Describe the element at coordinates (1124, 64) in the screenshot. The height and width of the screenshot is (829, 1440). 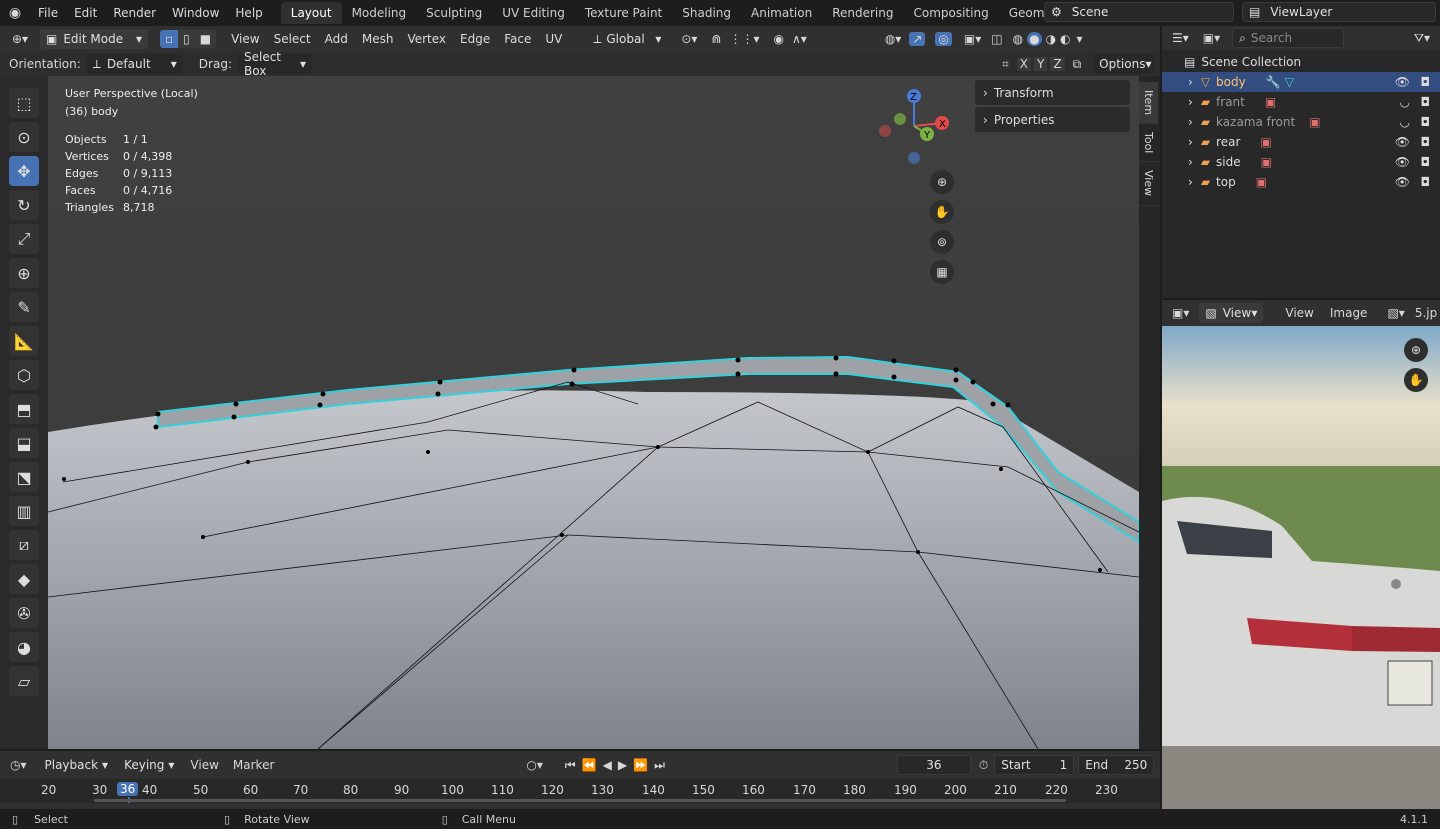
I see `options-dropdown: Options ▾` at that location.